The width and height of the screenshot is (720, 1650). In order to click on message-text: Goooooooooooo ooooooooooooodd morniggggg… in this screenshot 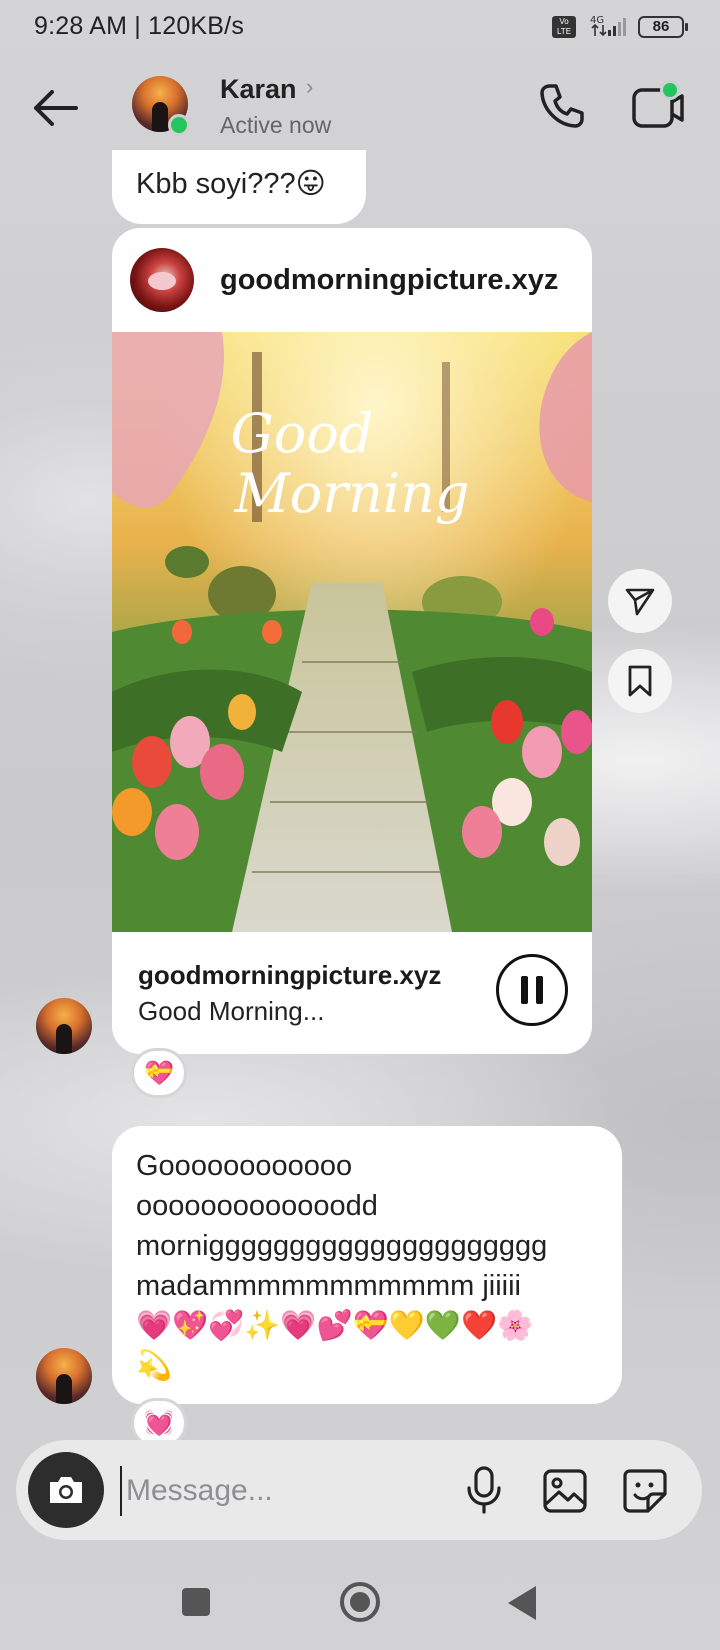, I will do `click(342, 1266)`.